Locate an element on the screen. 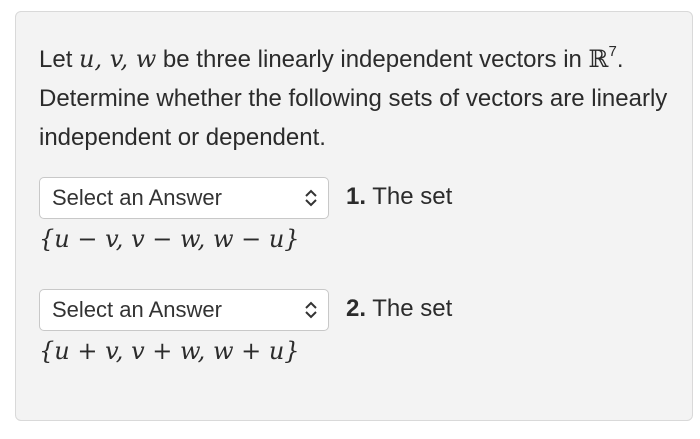 The width and height of the screenshot is (700, 439). prompt-exponent: 7 is located at coordinates (612, 51).